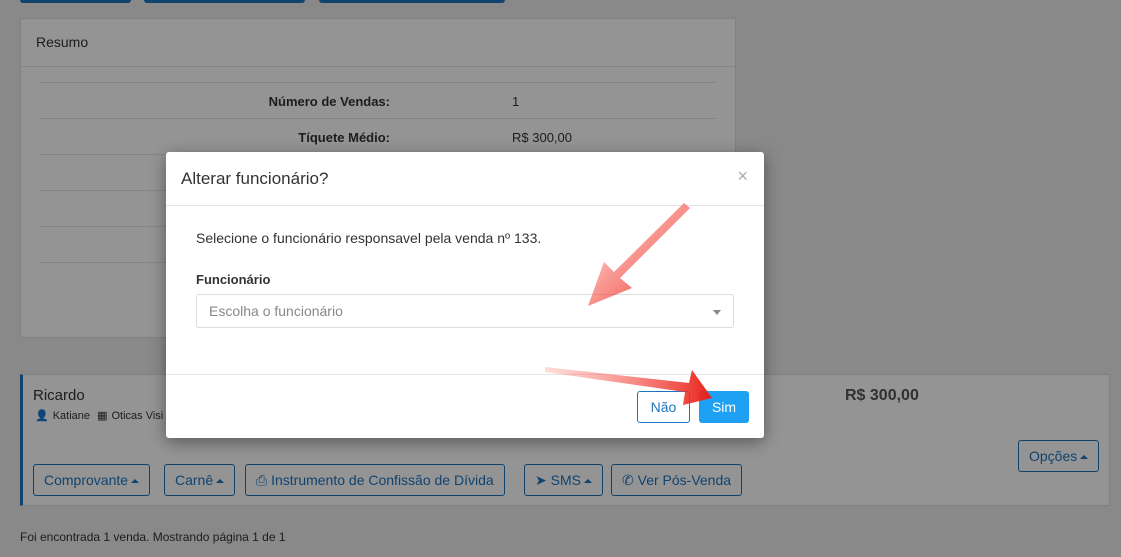  Describe the element at coordinates (717, 312) in the screenshot. I see `chevron-down-icon` at that location.